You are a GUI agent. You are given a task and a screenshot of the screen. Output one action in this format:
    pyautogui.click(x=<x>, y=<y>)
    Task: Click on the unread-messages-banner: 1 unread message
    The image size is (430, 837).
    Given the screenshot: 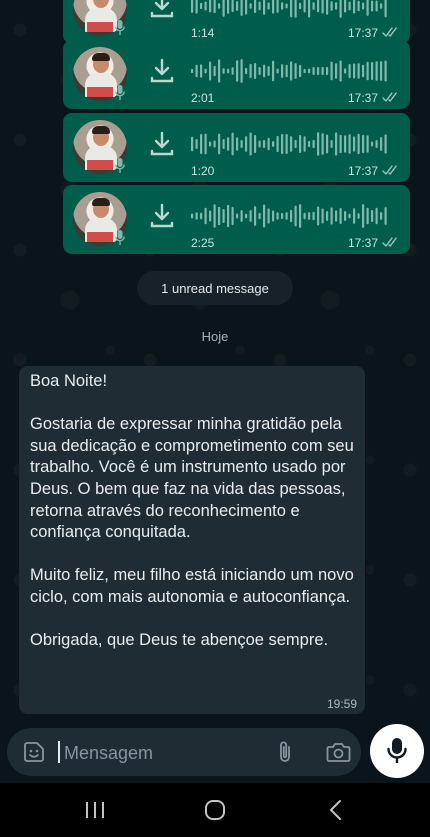 What is the action you would take?
    pyautogui.click(x=215, y=288)
    